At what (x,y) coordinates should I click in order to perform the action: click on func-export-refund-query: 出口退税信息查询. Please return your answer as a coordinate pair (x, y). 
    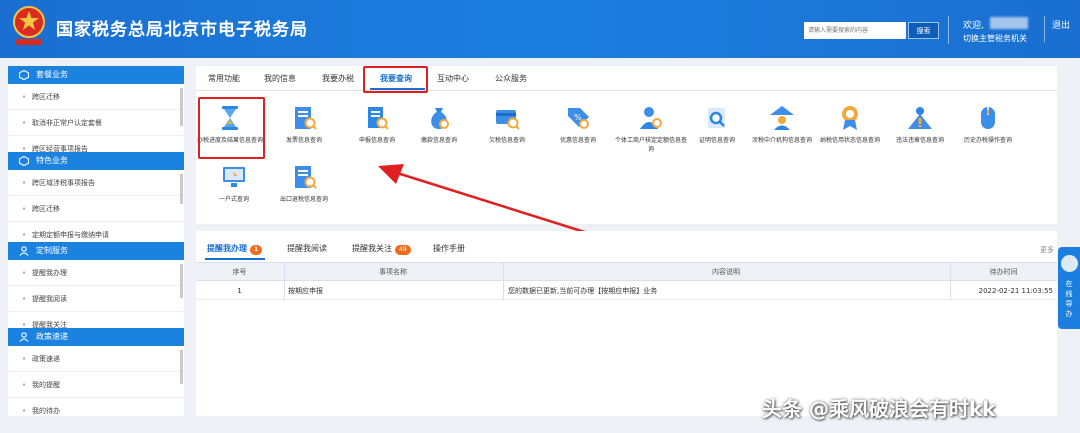
    Looking at the image, I should click on (304, 183).